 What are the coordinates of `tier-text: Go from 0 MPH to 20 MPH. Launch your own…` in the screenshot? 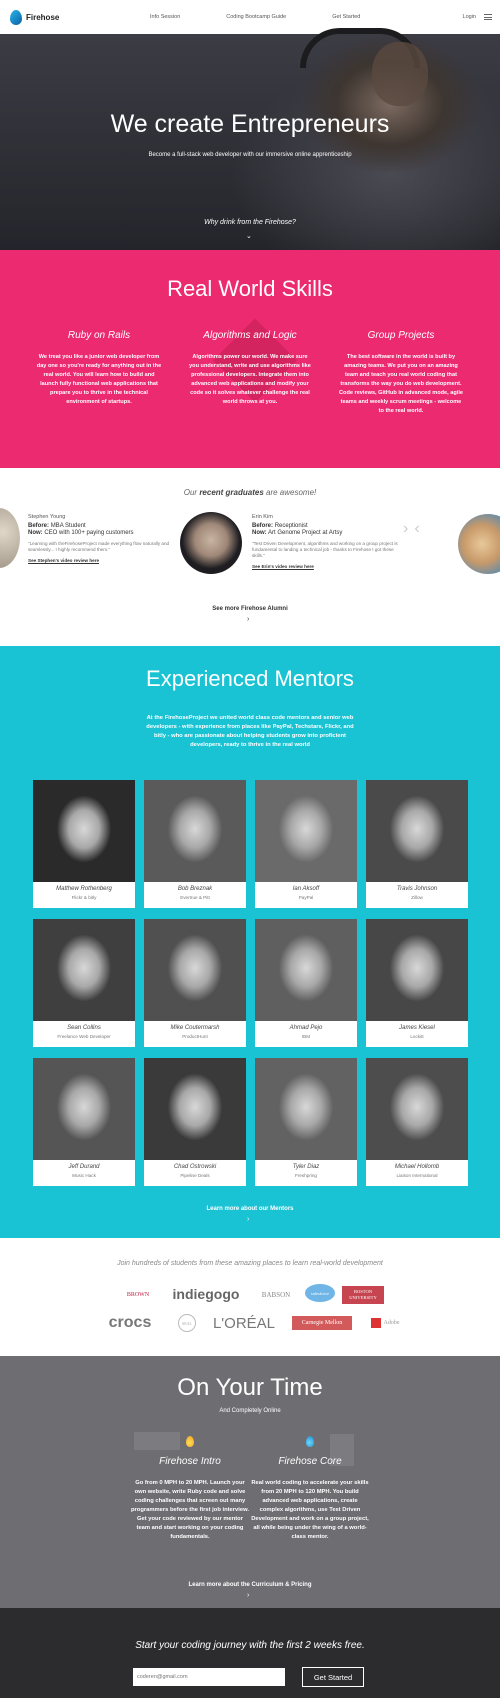 It's located at (190, 1510).